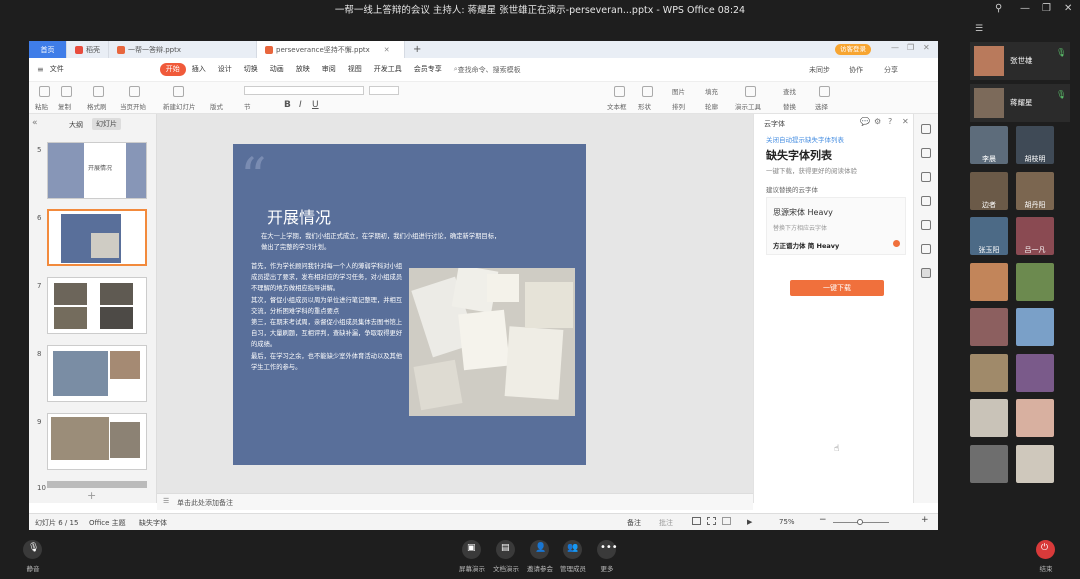  I want to click on textbox-icon, so click(619, 91).